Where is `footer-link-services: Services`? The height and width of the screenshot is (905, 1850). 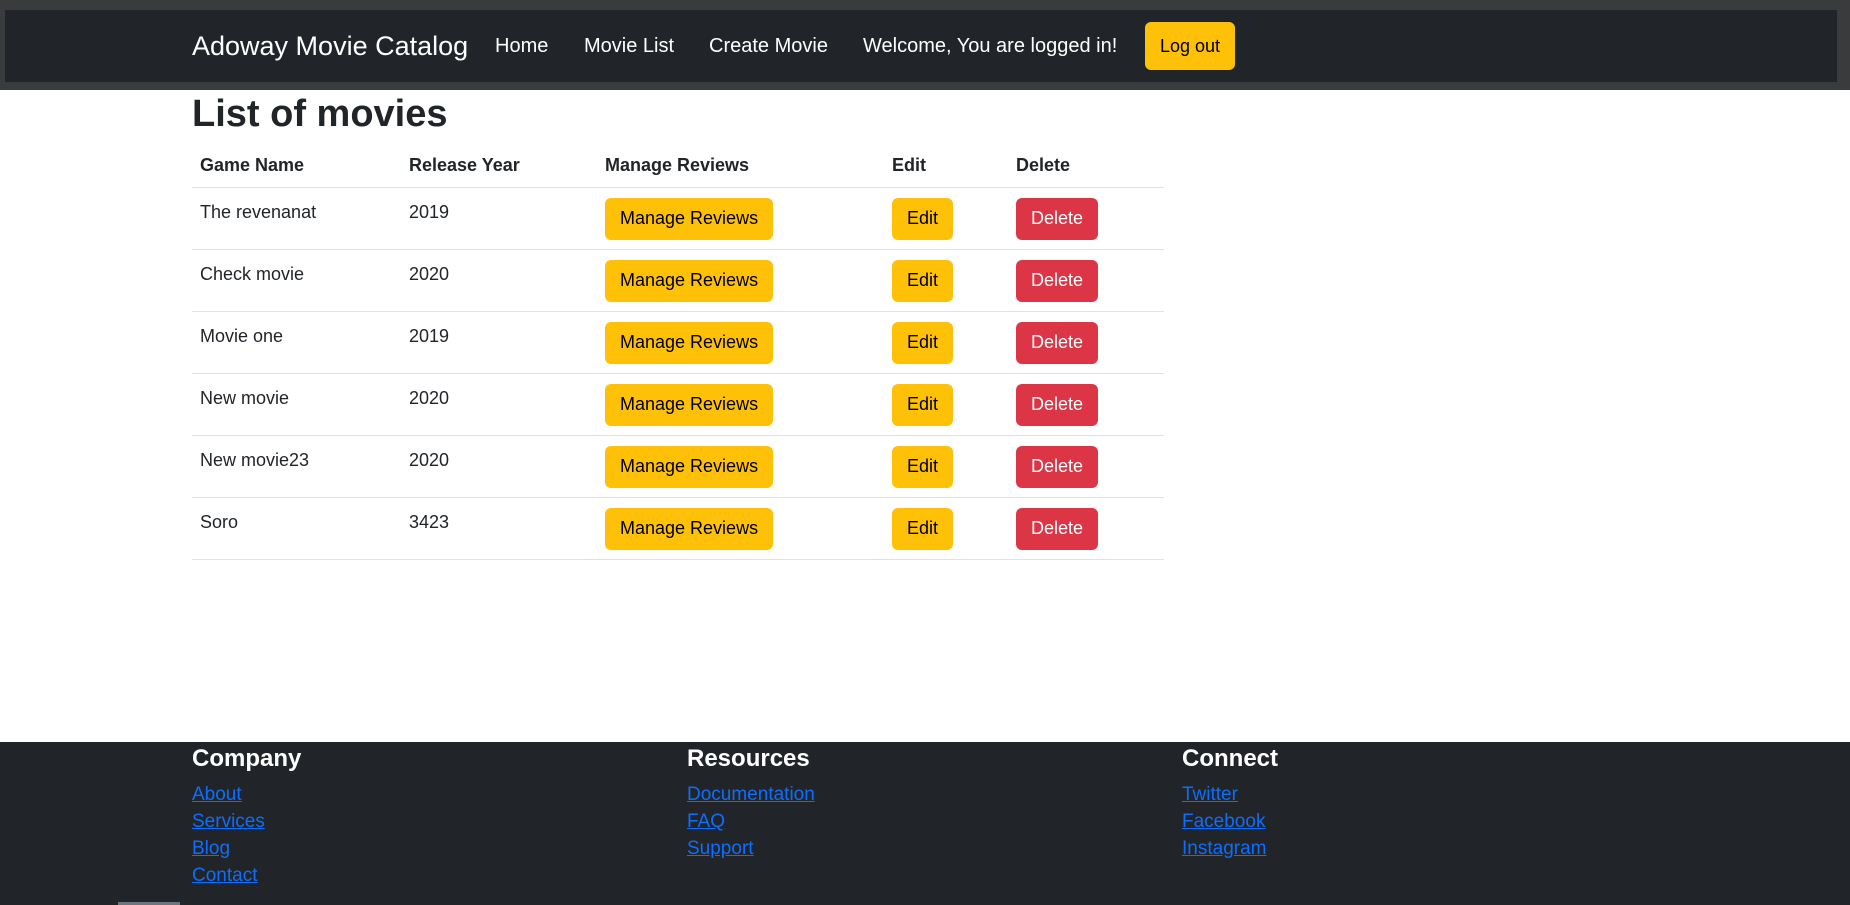
footer-link-services: Services is located at coordinates (246, 821).